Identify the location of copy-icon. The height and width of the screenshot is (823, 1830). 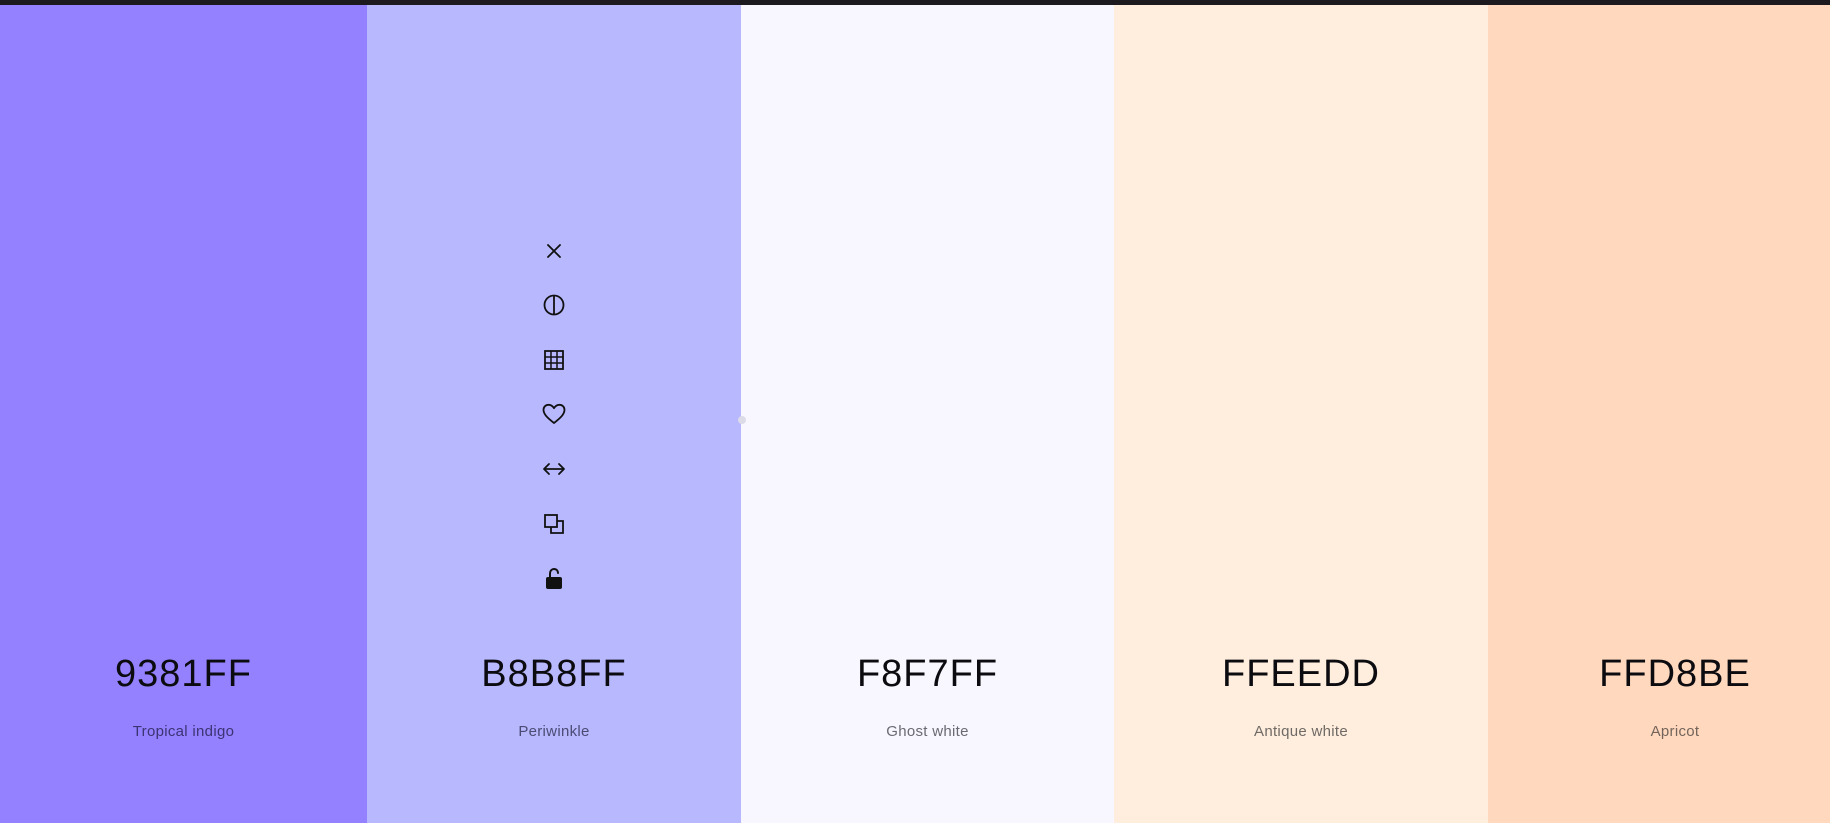
(554, 524).